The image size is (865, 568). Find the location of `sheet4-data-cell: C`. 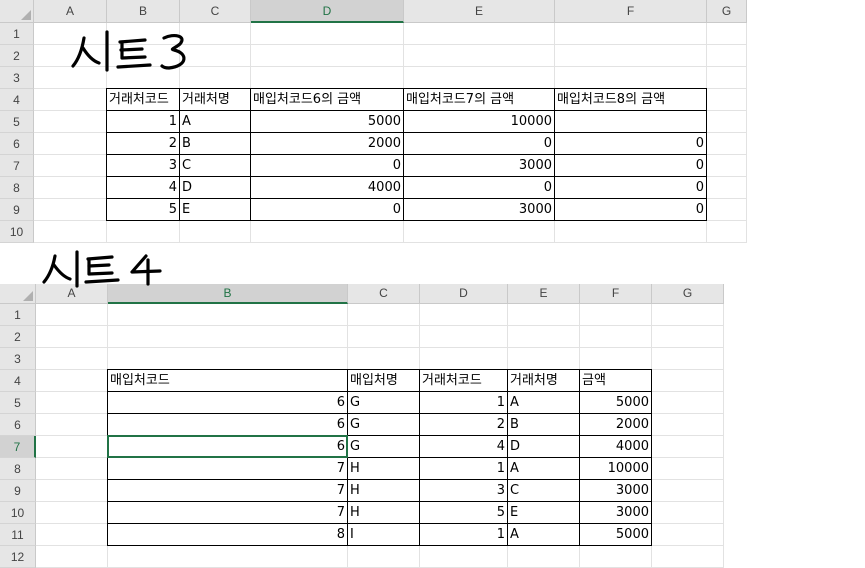

sheet4-data-cell: C is located at coordinates (543, 490).